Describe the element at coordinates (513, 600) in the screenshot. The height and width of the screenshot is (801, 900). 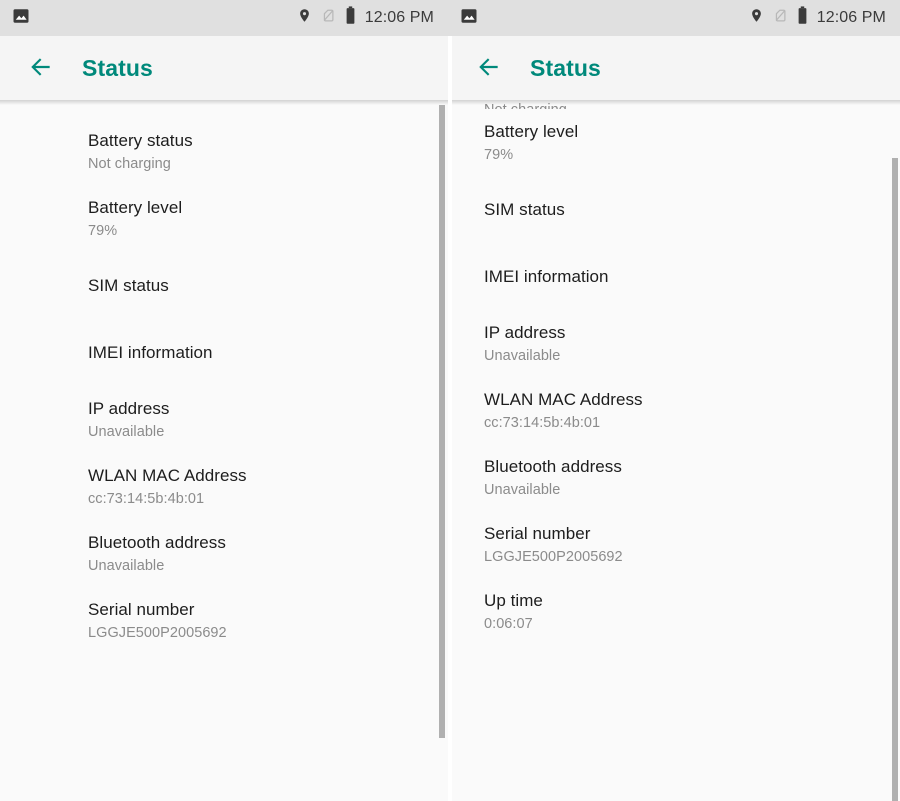
I see `list-item-title: Up time` at that location.